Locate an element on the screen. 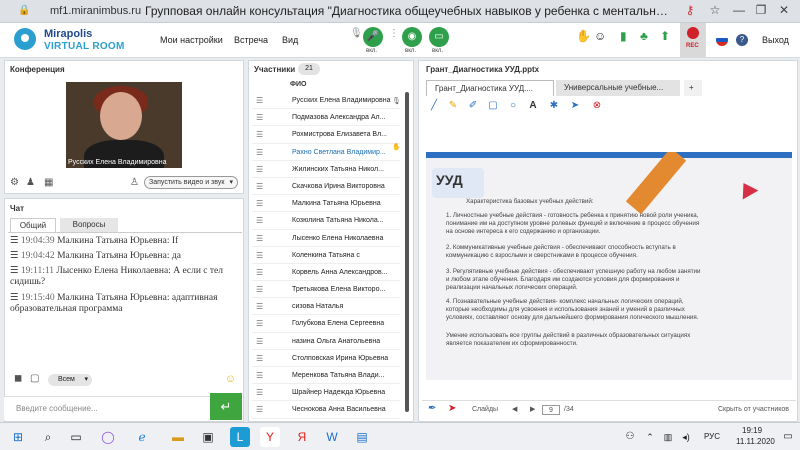 Image resolution: width=800 pixels, height=450 pixels. raise-hand-icon: ✋ is located at coordinates (583, 36).